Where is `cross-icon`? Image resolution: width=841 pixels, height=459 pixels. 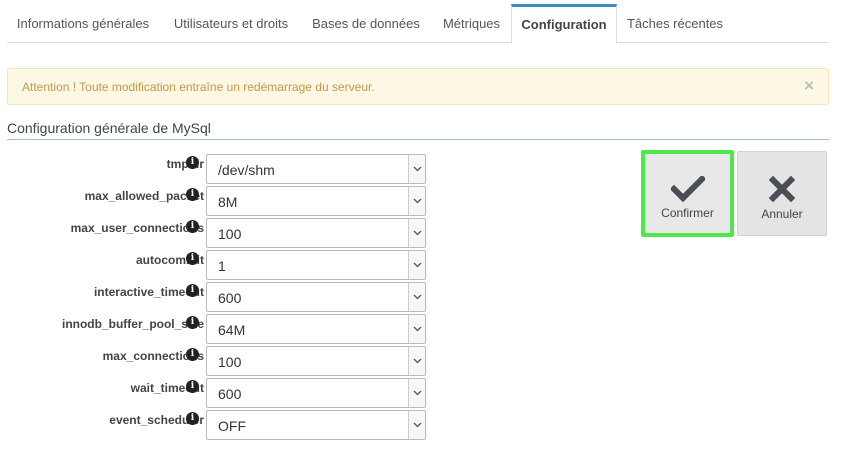 cross-icon is located at coordinates (782, 189).